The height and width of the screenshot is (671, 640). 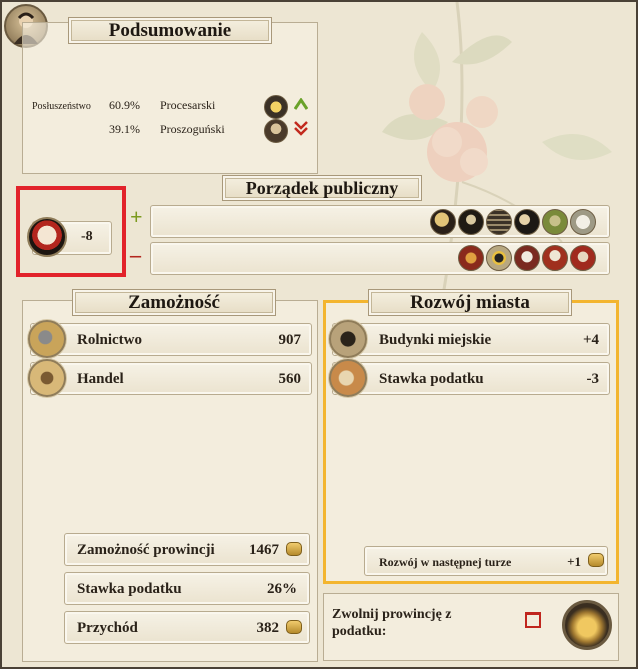 What do you see at coordinates (533, 620) in the screenshot?
I see `tax-exempt-checkbox` at bounding box center [533, 620].